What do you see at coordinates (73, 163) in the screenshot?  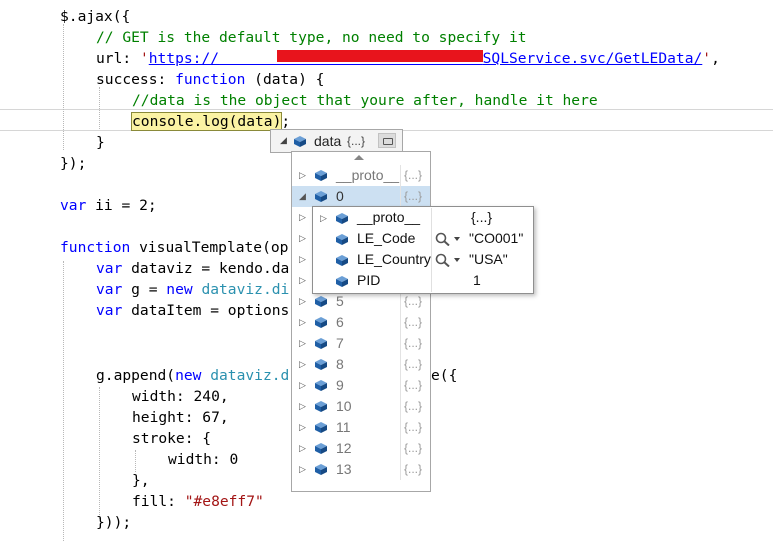 I see `code-line: });` at bounding box center [73, 163].